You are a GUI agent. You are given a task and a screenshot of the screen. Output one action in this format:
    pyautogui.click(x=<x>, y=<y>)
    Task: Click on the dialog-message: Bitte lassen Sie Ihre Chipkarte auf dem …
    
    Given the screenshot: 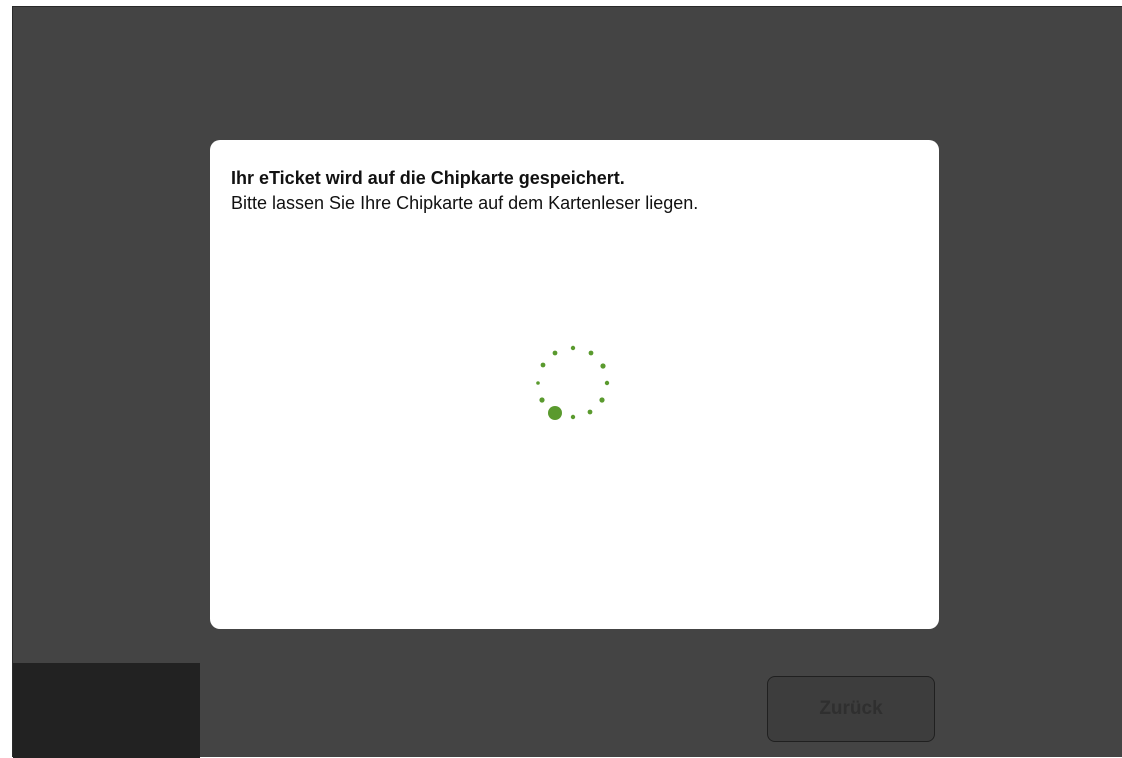 What is the action you would take?
    pyautogui.click(x=465, y=203)
    